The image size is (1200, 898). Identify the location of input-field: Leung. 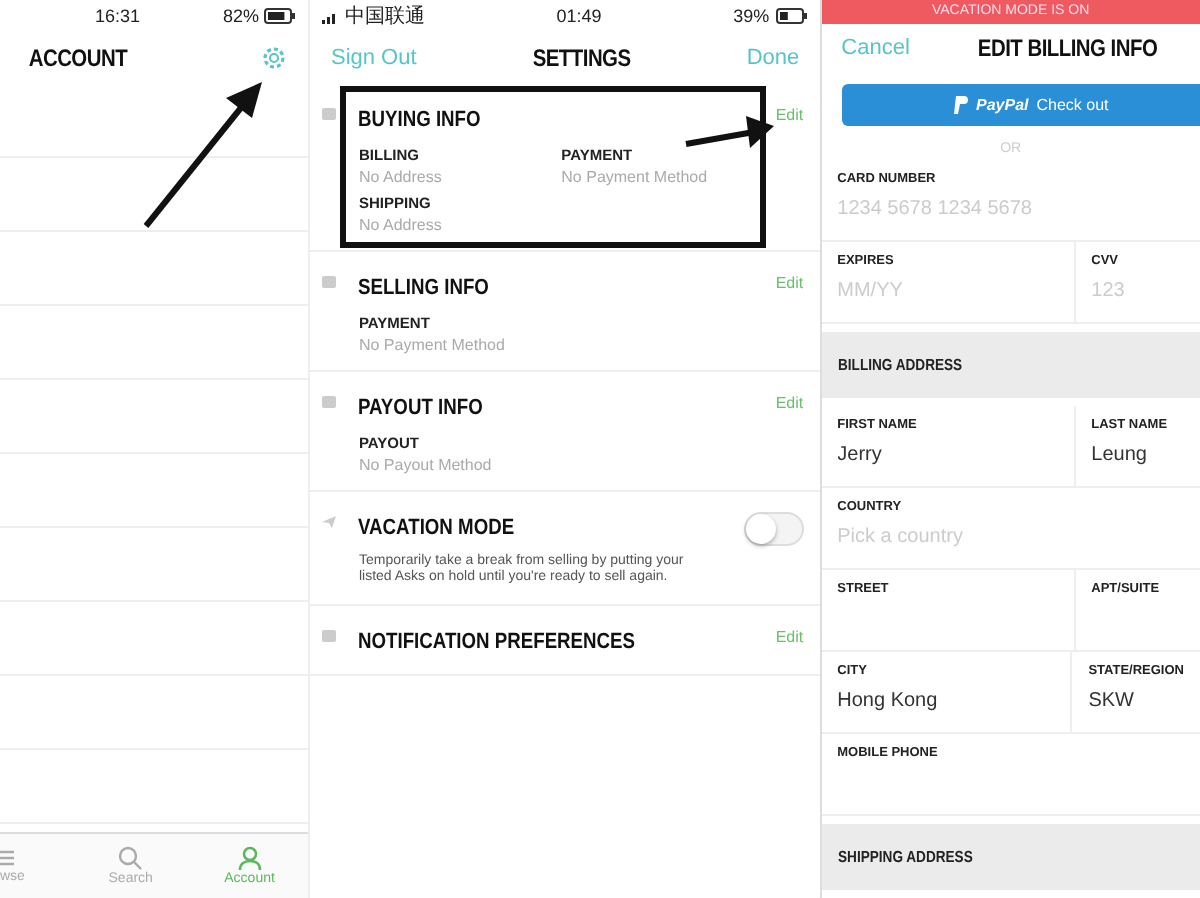
(1137, 455).